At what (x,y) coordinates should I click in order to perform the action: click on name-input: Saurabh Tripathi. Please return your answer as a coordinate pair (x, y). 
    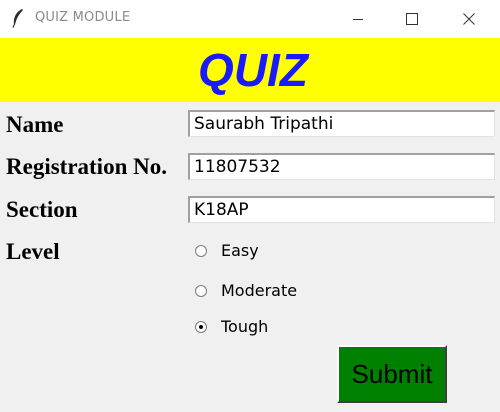
    Looking at the image, I should click on (341, 123).